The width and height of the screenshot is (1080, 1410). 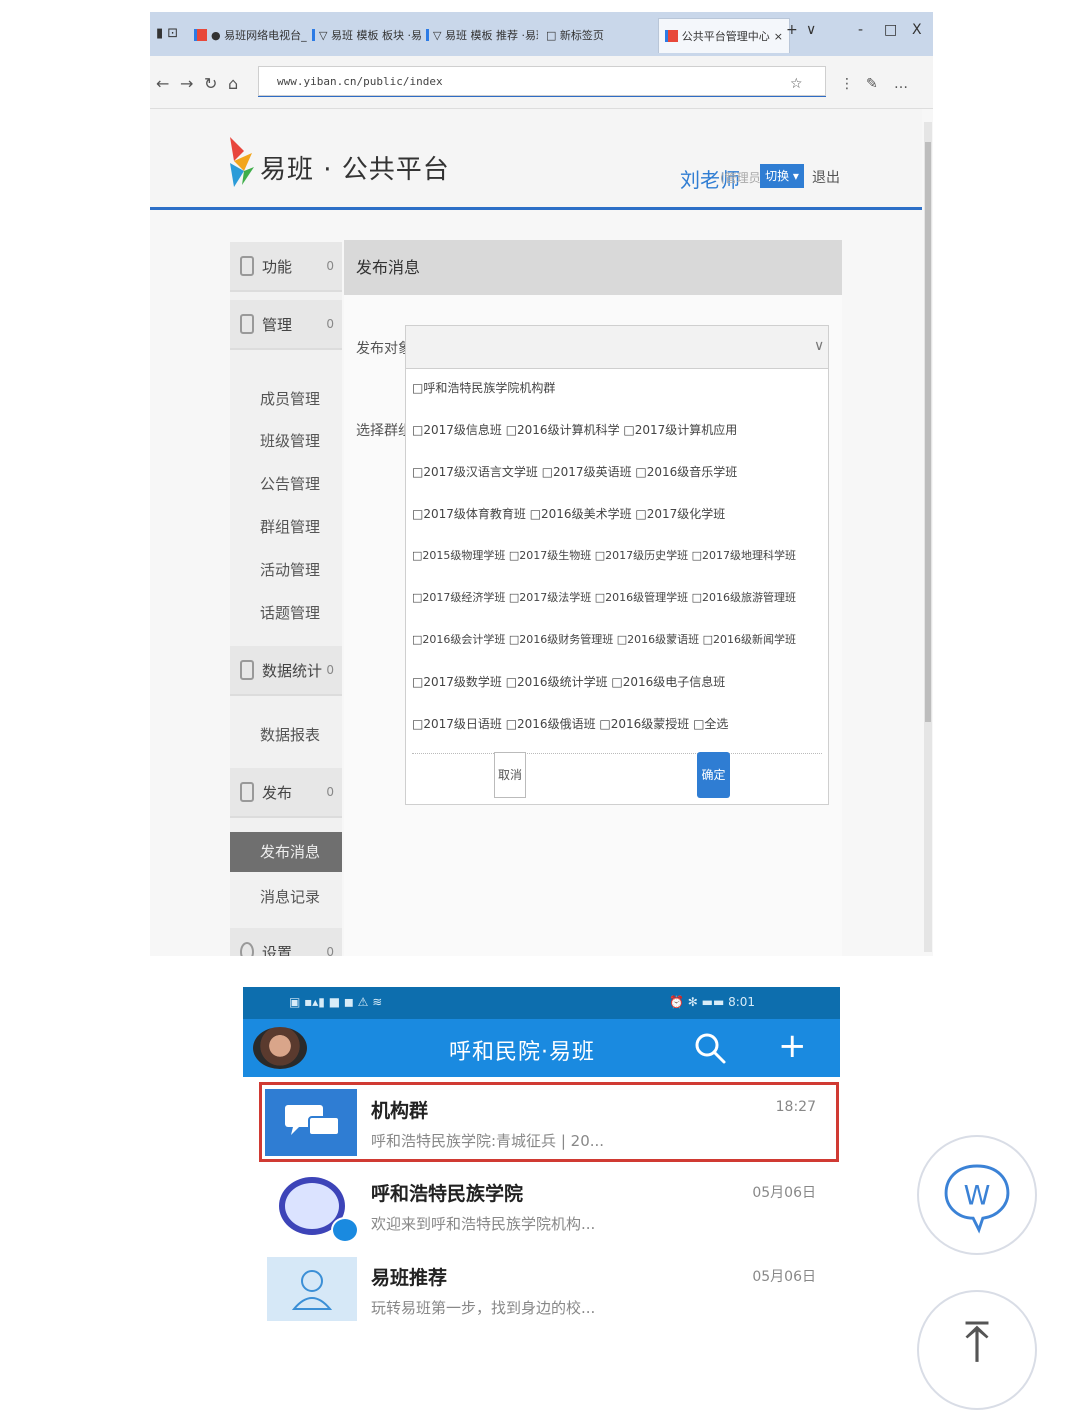 What do you see at coordinates (617, 753) in the screenshot?
I see `list-divider` at bounding box center [617, 753].